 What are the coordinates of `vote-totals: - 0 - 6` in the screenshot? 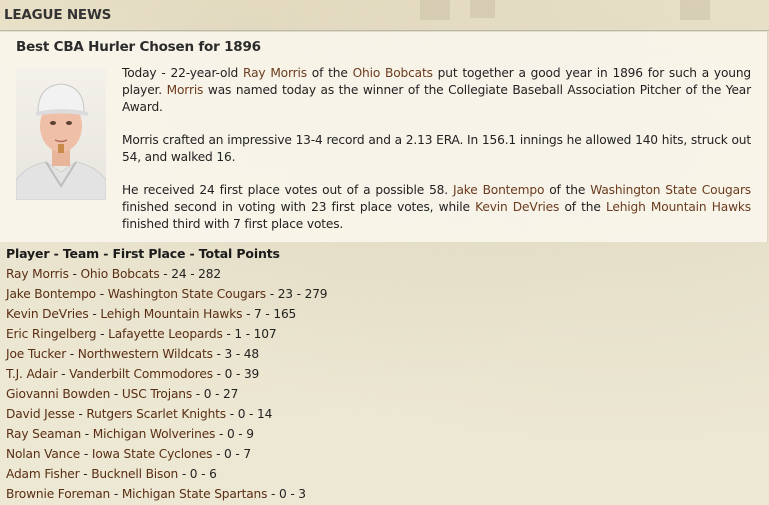 It's located at (197, 474).